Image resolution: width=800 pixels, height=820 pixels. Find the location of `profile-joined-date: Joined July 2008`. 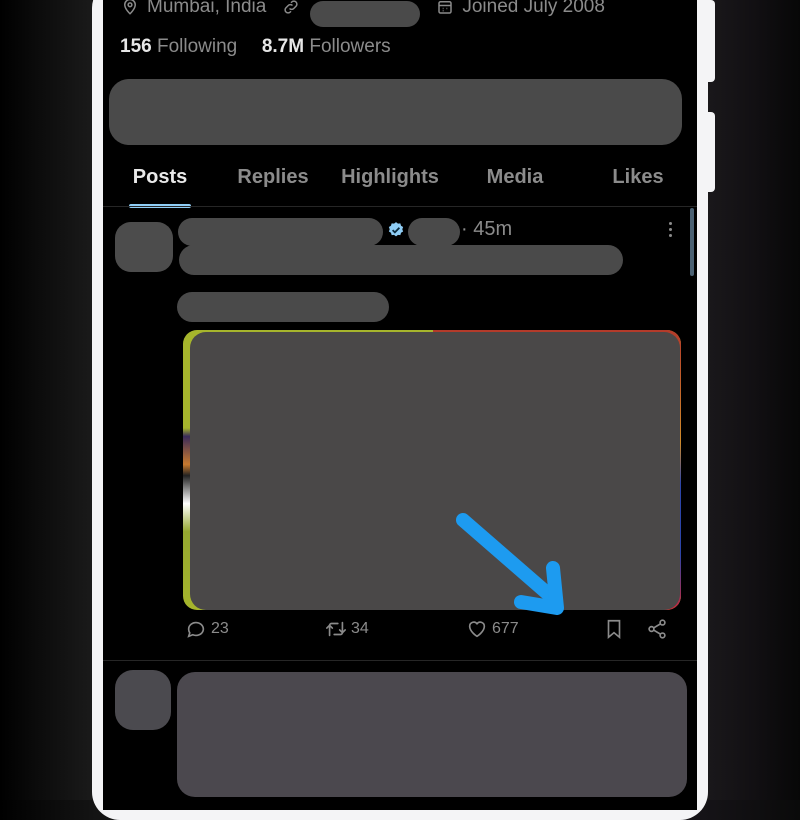

profile-joined-date: Joined July 2008 is located at coordinates (533, 8).